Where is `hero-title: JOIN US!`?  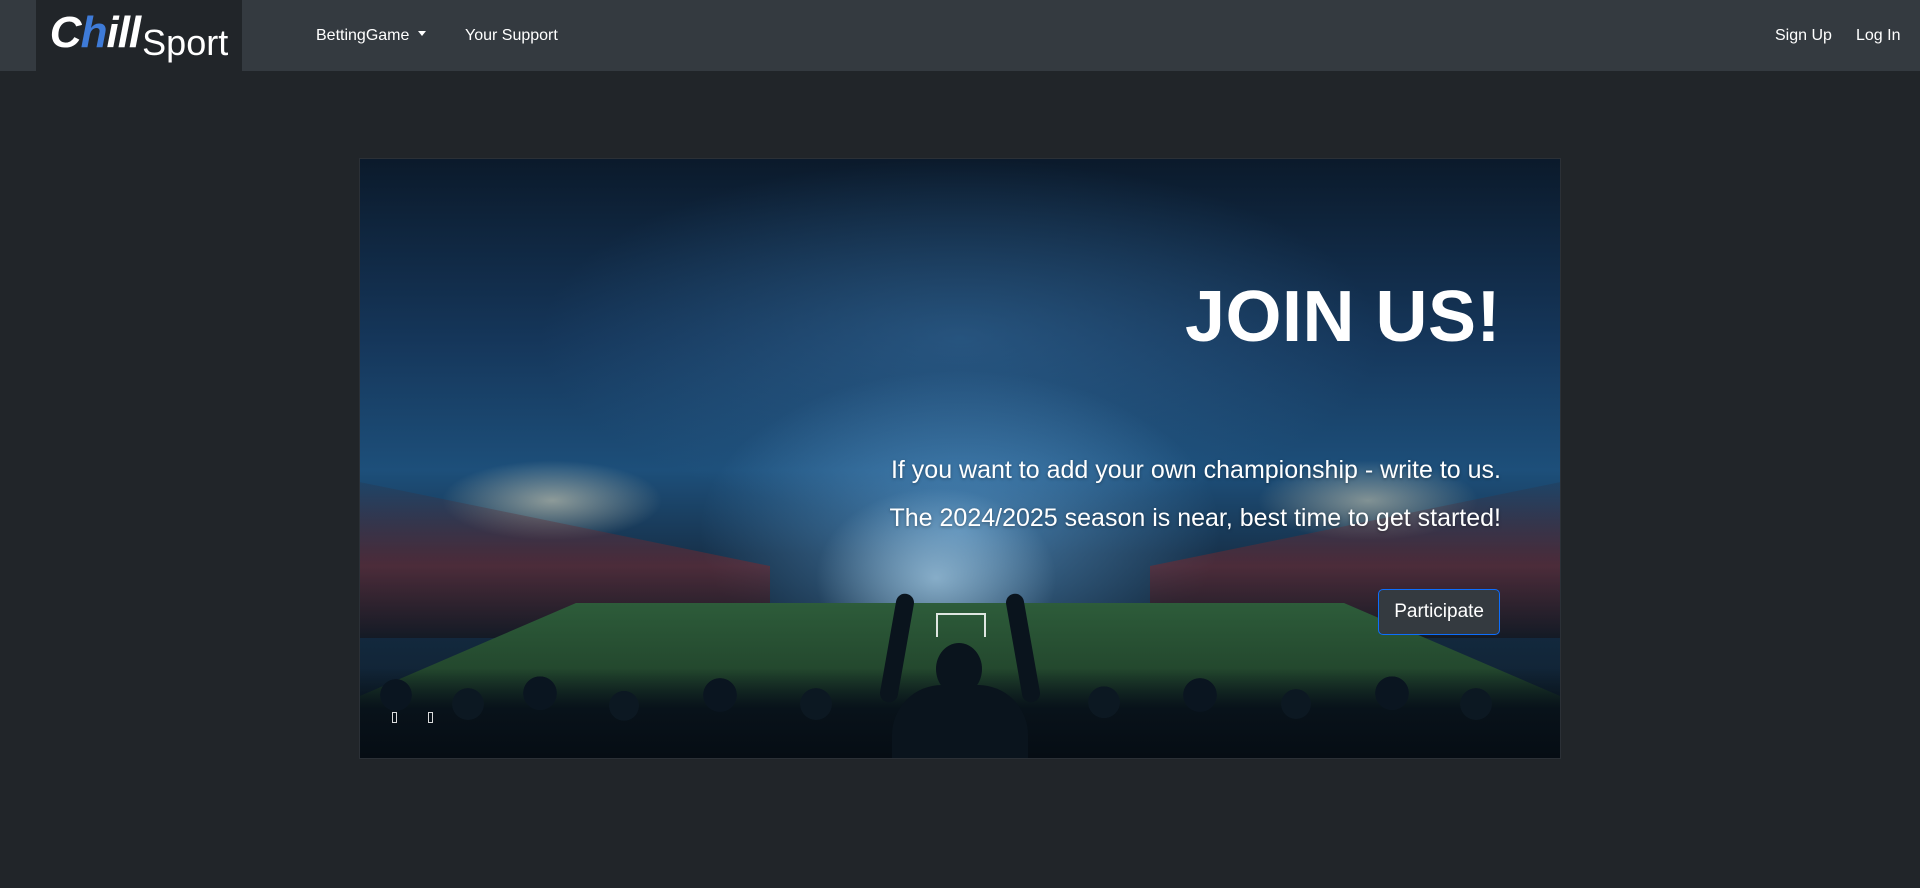 hero-title: JOIN US! is located at coordinates (1342, 317).